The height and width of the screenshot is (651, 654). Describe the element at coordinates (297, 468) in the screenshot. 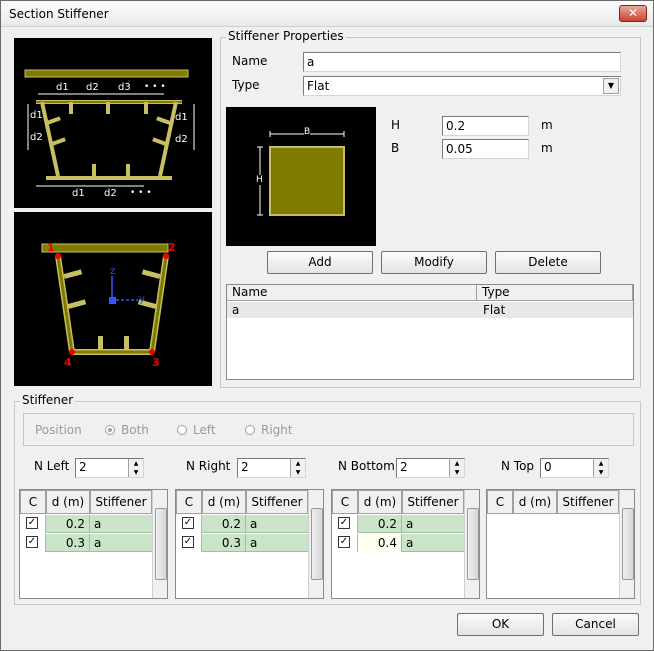

I see `n-right-spinner: ▲ ▼` at that location.